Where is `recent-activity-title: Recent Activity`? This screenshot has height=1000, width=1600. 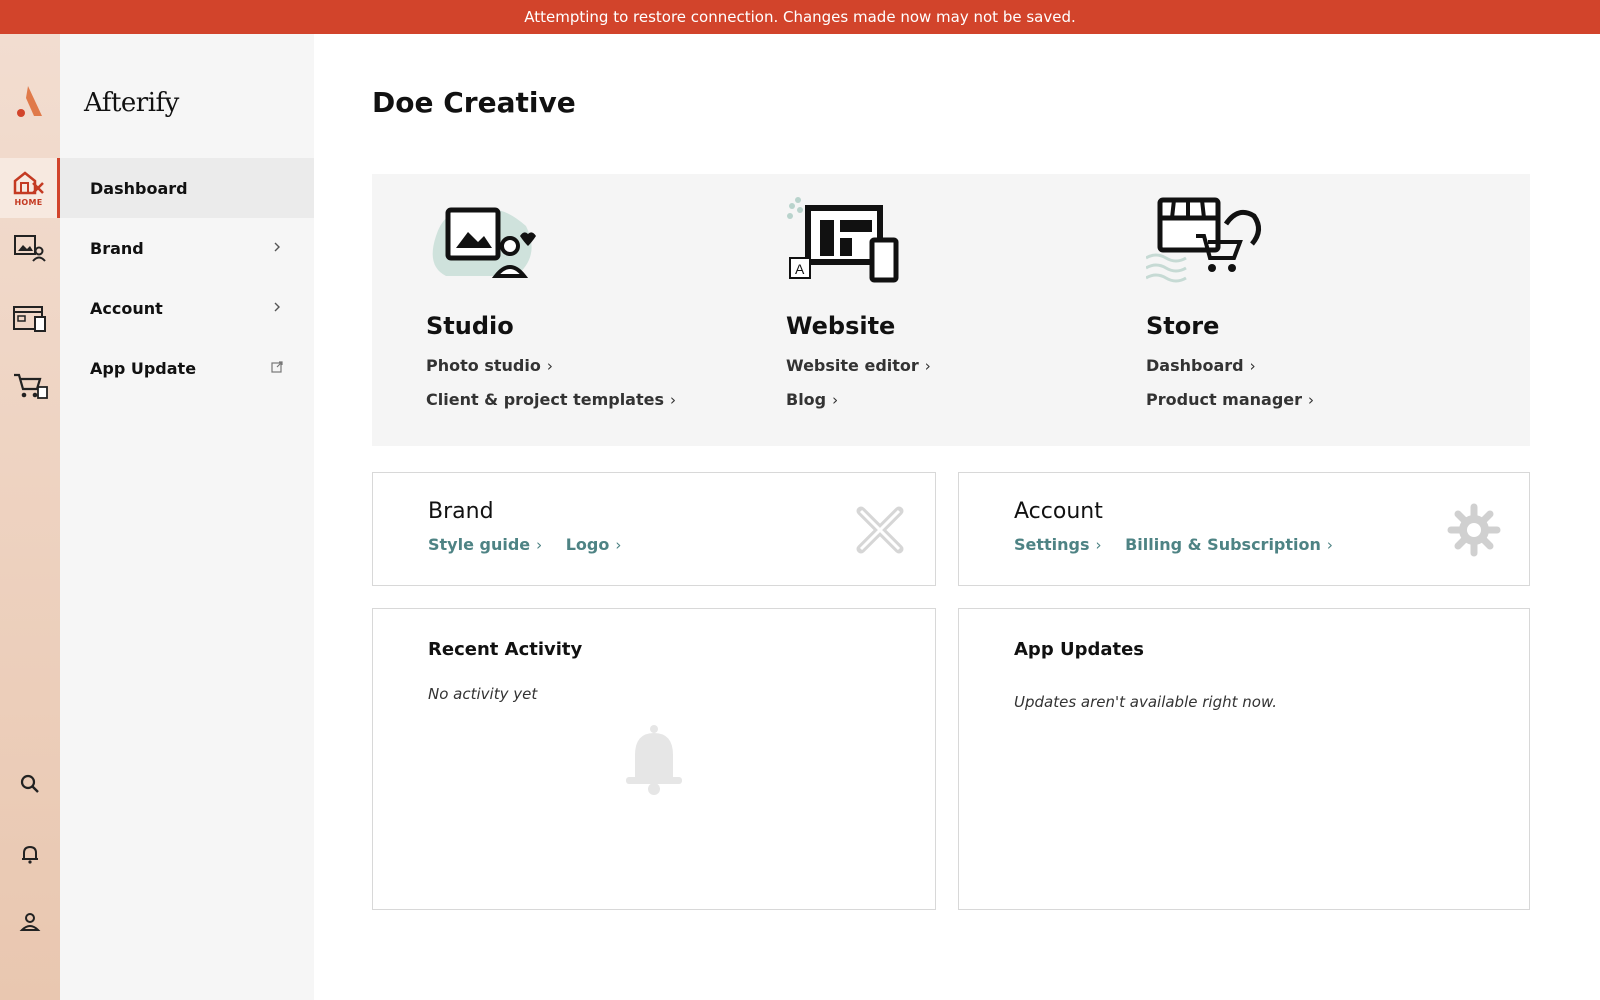
recent-activity-title: Recent Activity is located at coordinates (505, 649).